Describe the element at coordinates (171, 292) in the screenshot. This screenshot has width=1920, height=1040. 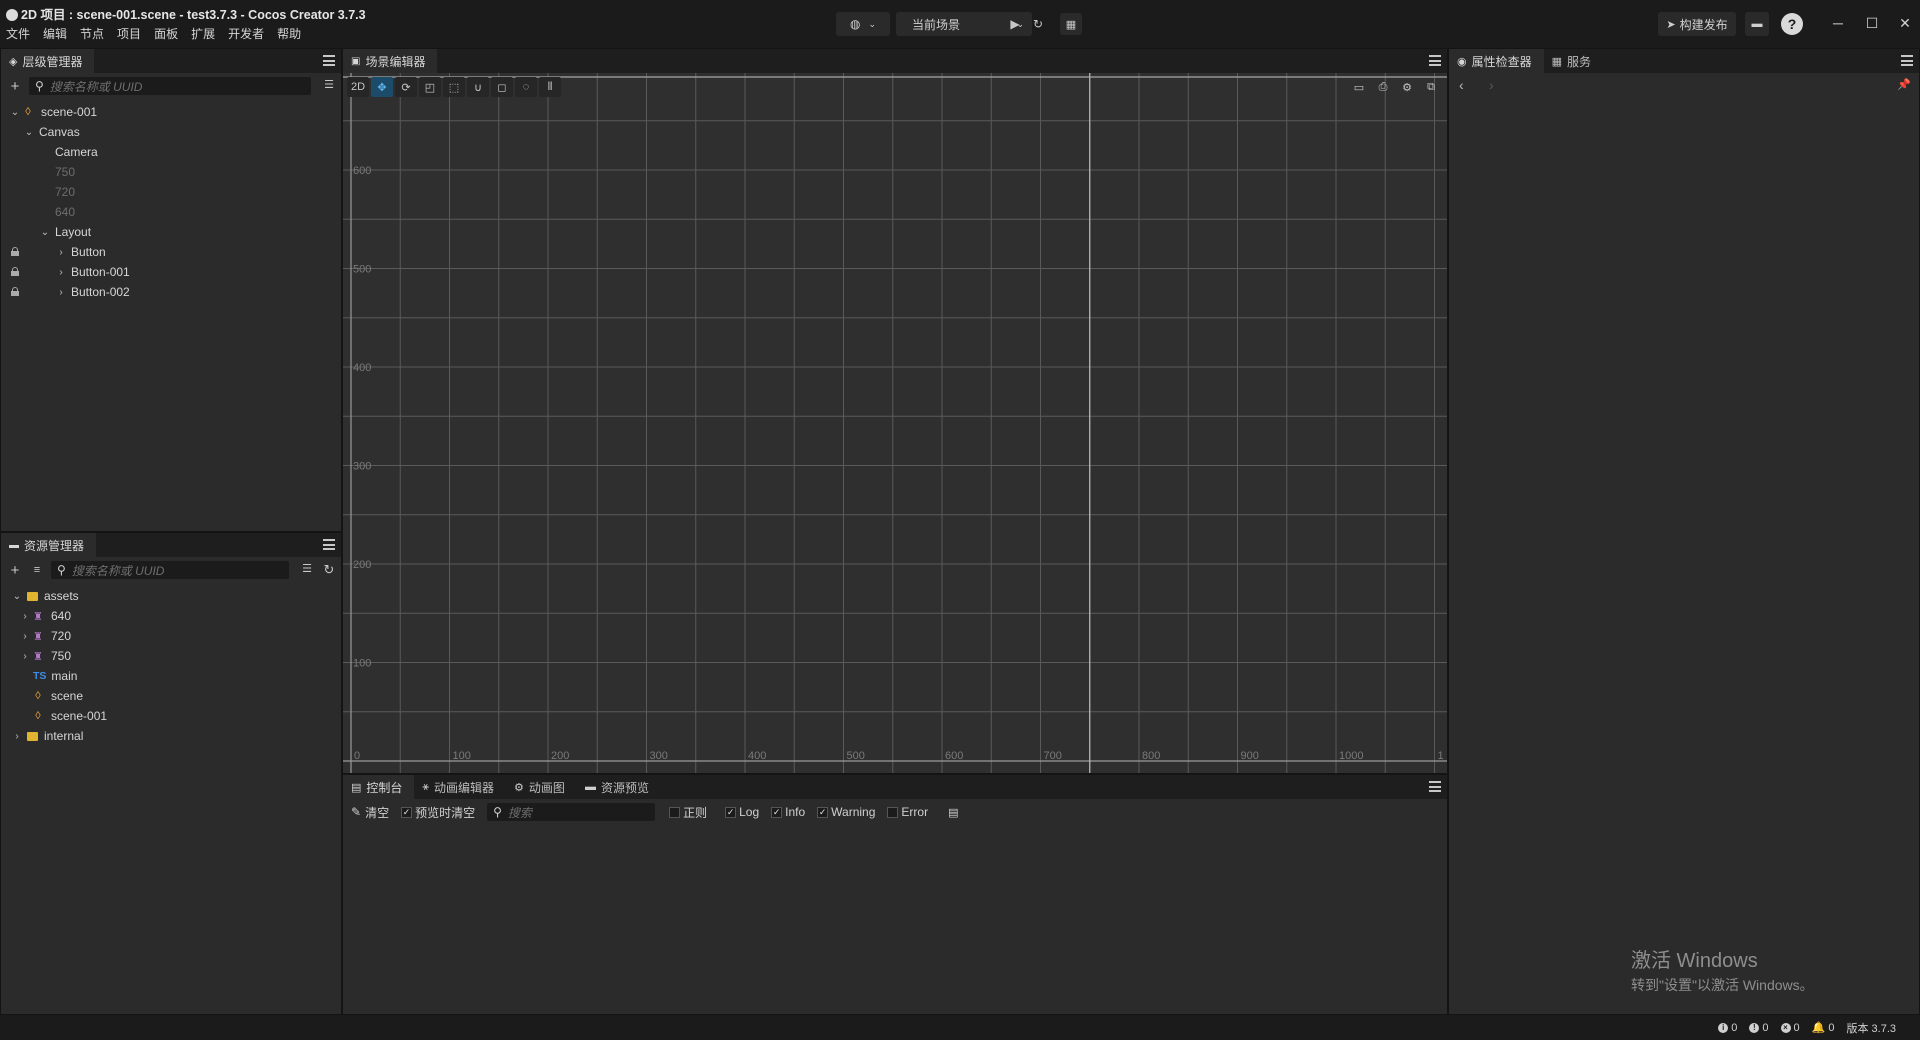
I see `tree-node-button-002: › Button-002` at that location.